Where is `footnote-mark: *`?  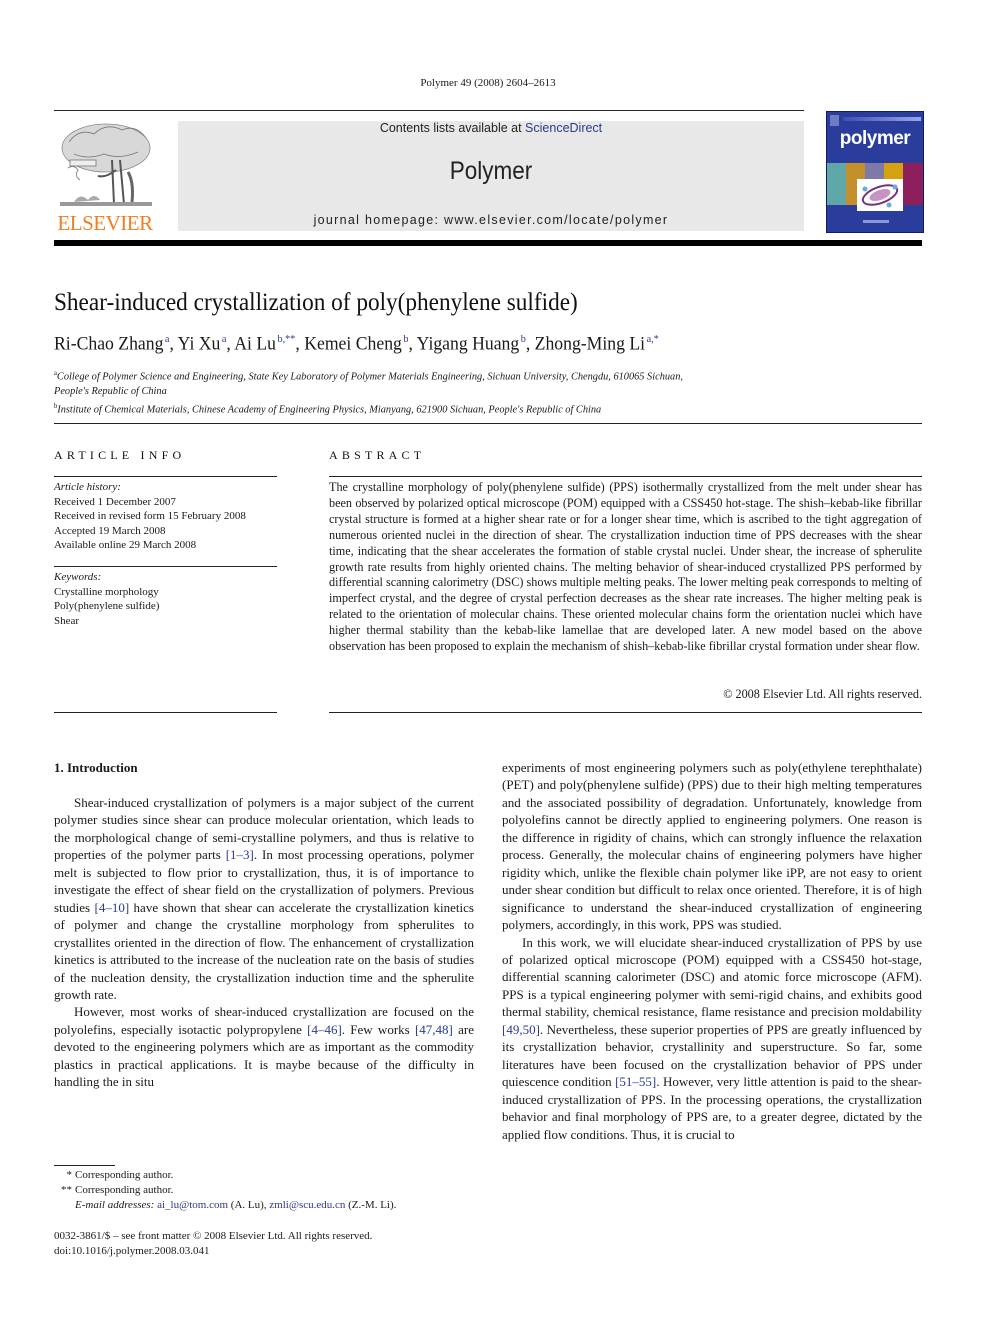 footnote-mark: * is located at coordinates (69, 1175).